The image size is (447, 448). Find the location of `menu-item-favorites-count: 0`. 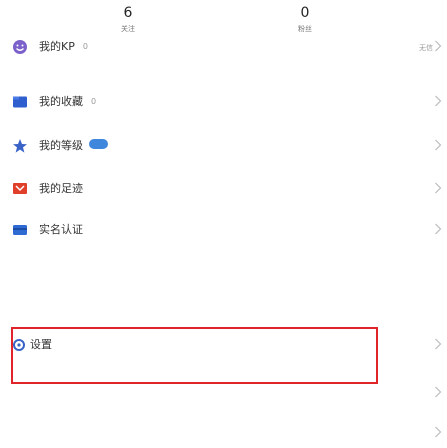

menu-item-favorites-count: 0 is located at coordinates (94, 101).